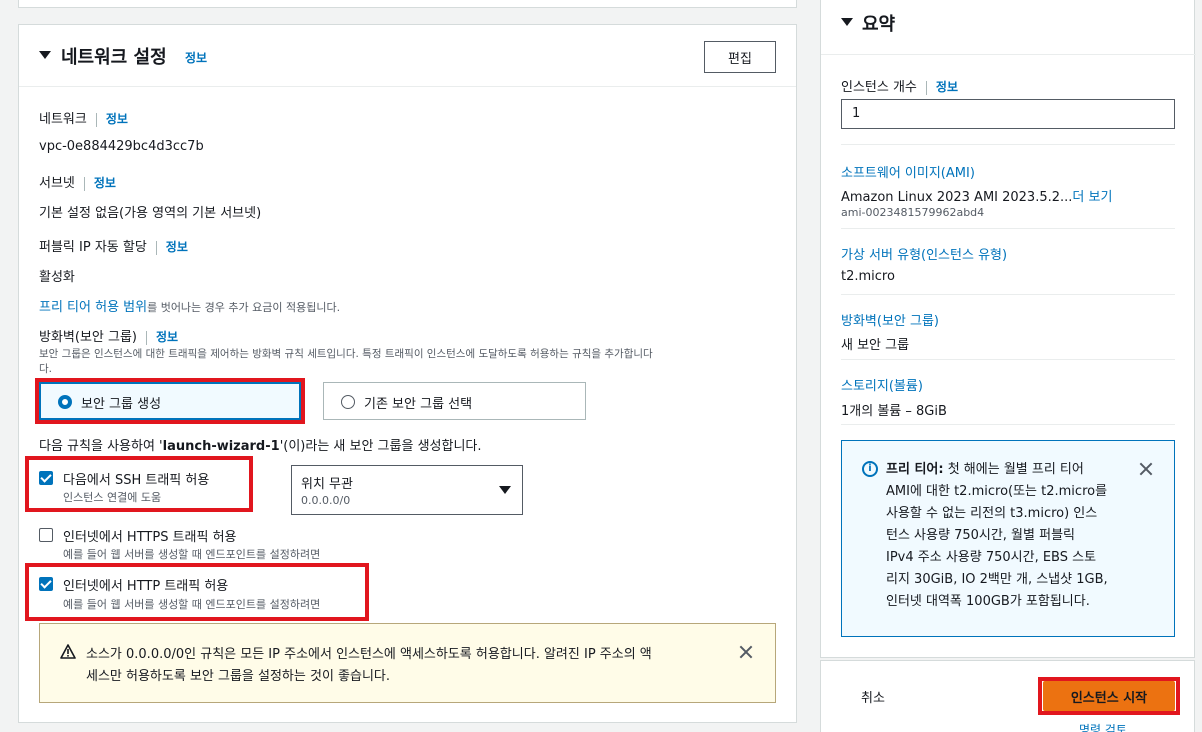 This screenshot has height=732, width=1202. What do you see at coordinates (45, 369) in the screenshot?
I see `firewall-description-line2: 다.` at bounding box center [45, 369].